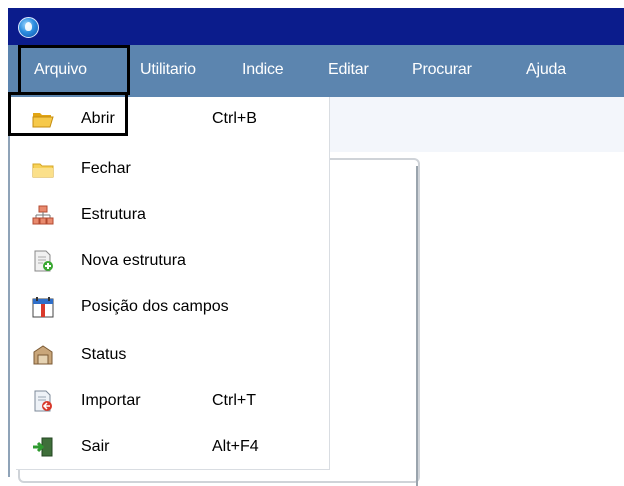 This screenshot has width=624, height=486. What do you see at coordinates (43, 307) in the screenshot?
I see `calendar-icon` at bounding box center [43, 307].